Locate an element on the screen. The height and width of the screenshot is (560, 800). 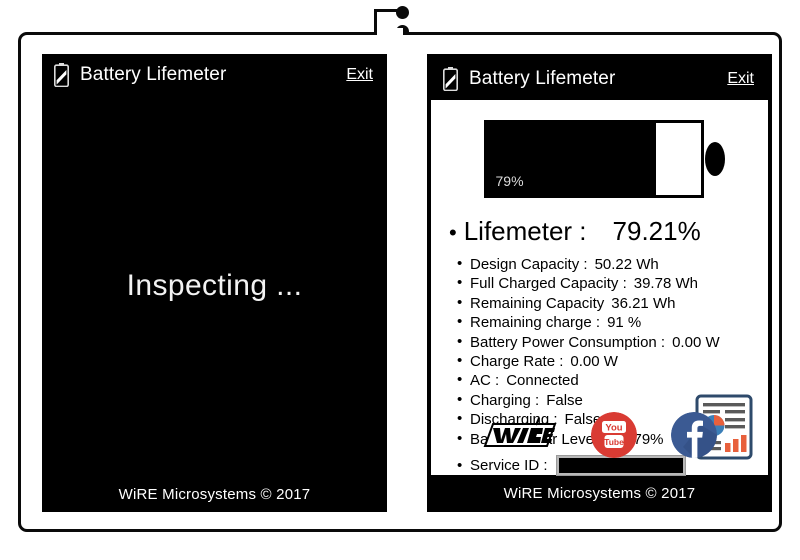
titlebar-left: Battery Lifemeter Exit is located at coordinates (214, 75).